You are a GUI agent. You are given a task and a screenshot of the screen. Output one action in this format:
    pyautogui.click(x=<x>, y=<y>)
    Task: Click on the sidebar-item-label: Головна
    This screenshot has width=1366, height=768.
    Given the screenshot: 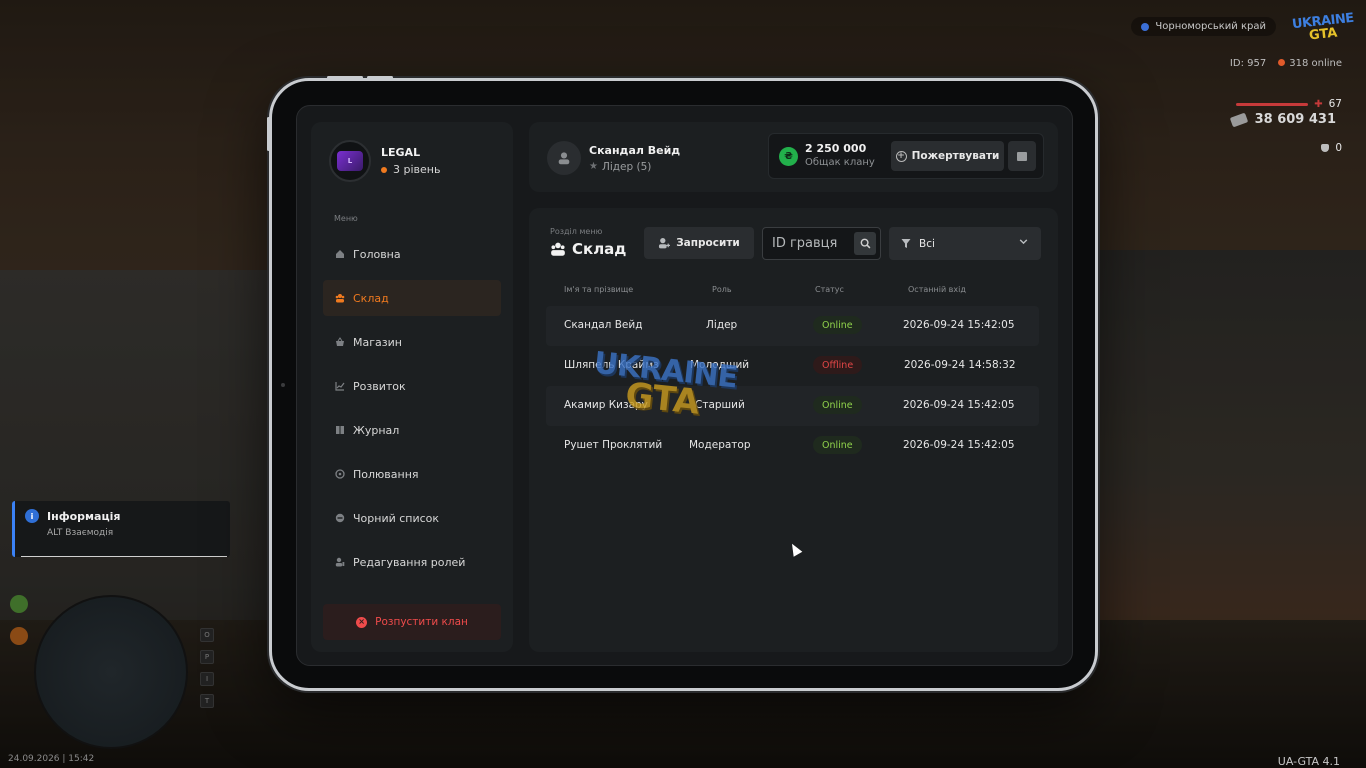 What is the action you would take?
    pyautogui.click(x=377, y=254)
    